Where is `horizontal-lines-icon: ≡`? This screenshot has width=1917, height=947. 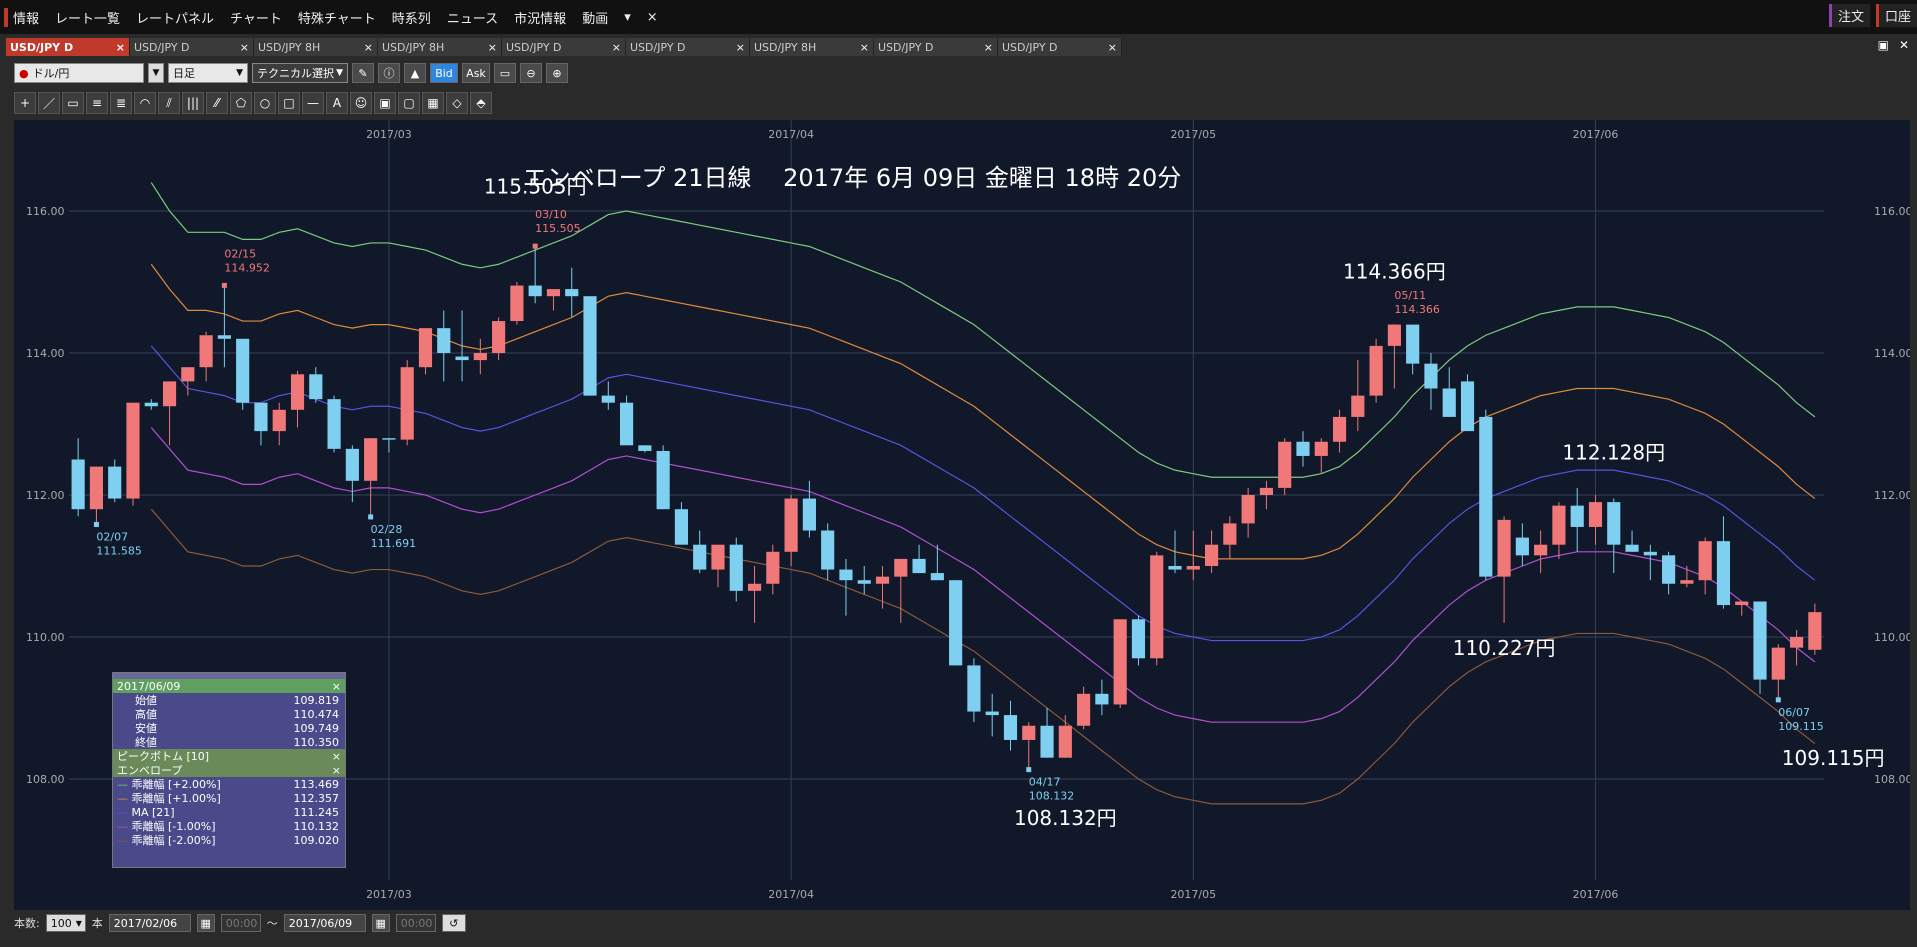 horizontal-lines-icon: ≡ is located at coordinates (97, 103).